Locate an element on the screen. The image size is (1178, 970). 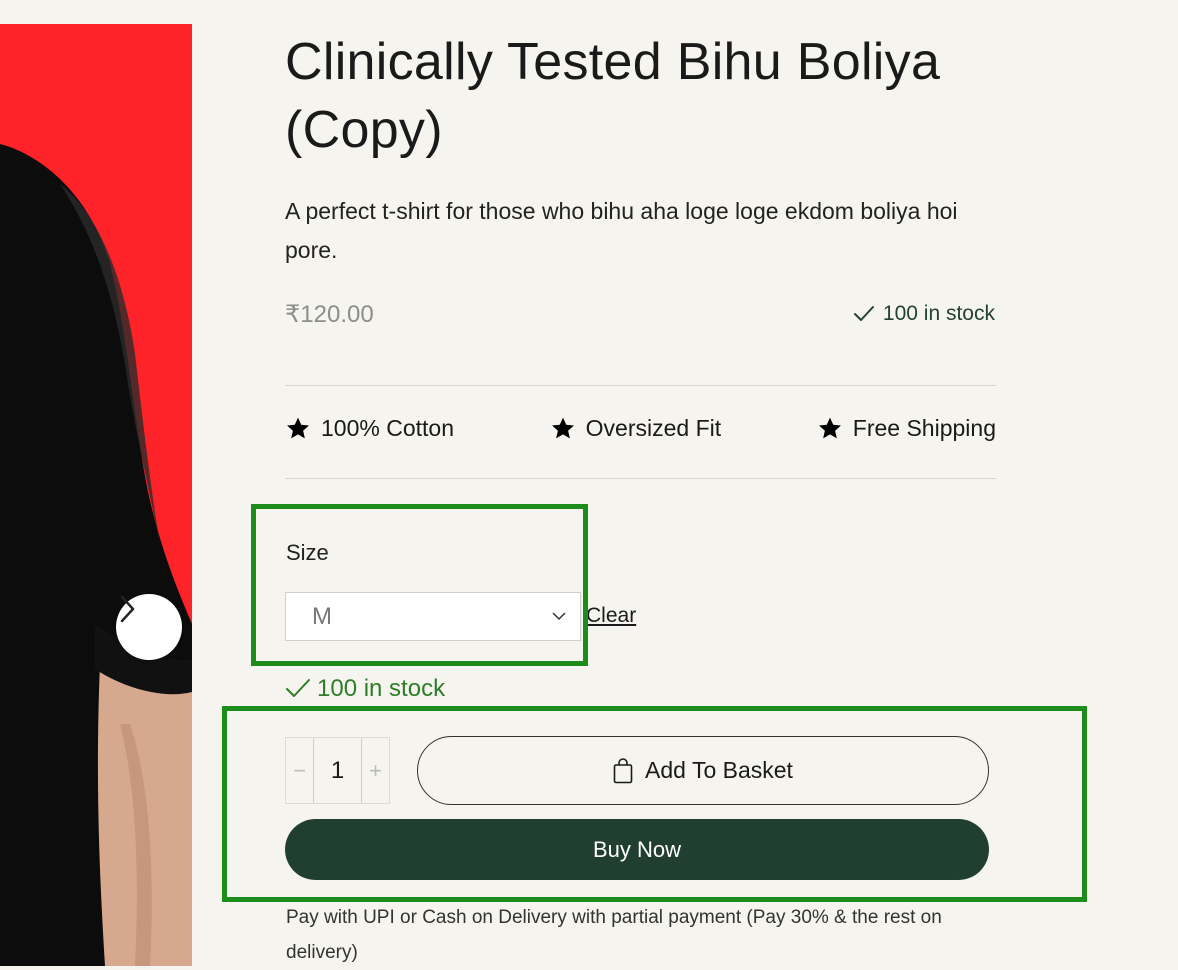
product-price: ₹120.00 is located at coordinates (329, 314).